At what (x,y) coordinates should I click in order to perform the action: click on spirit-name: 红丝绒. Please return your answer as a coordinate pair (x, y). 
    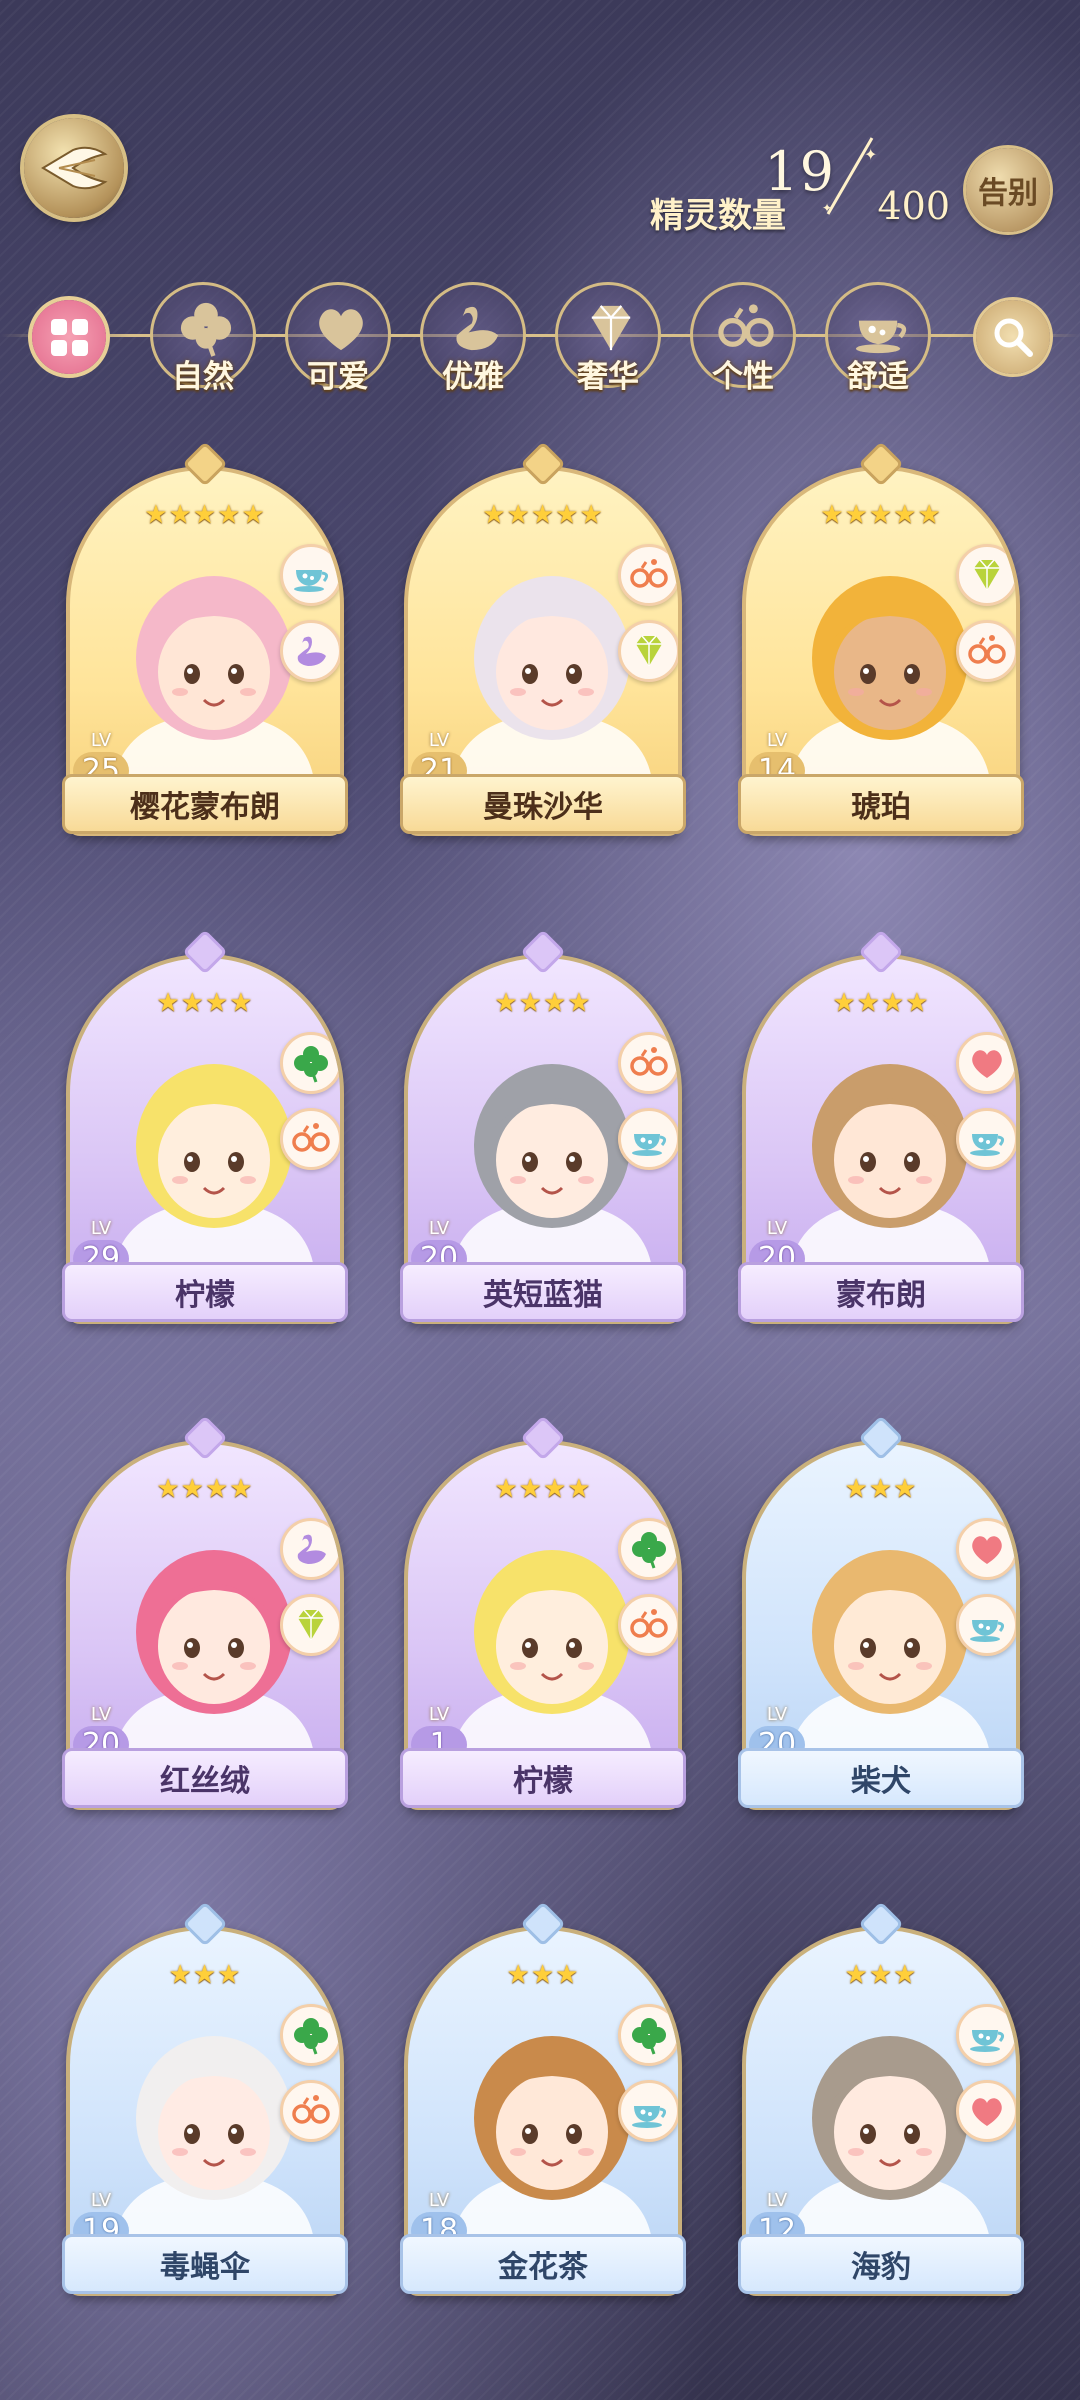
    Looking at the image, I should click on (205, 1778).